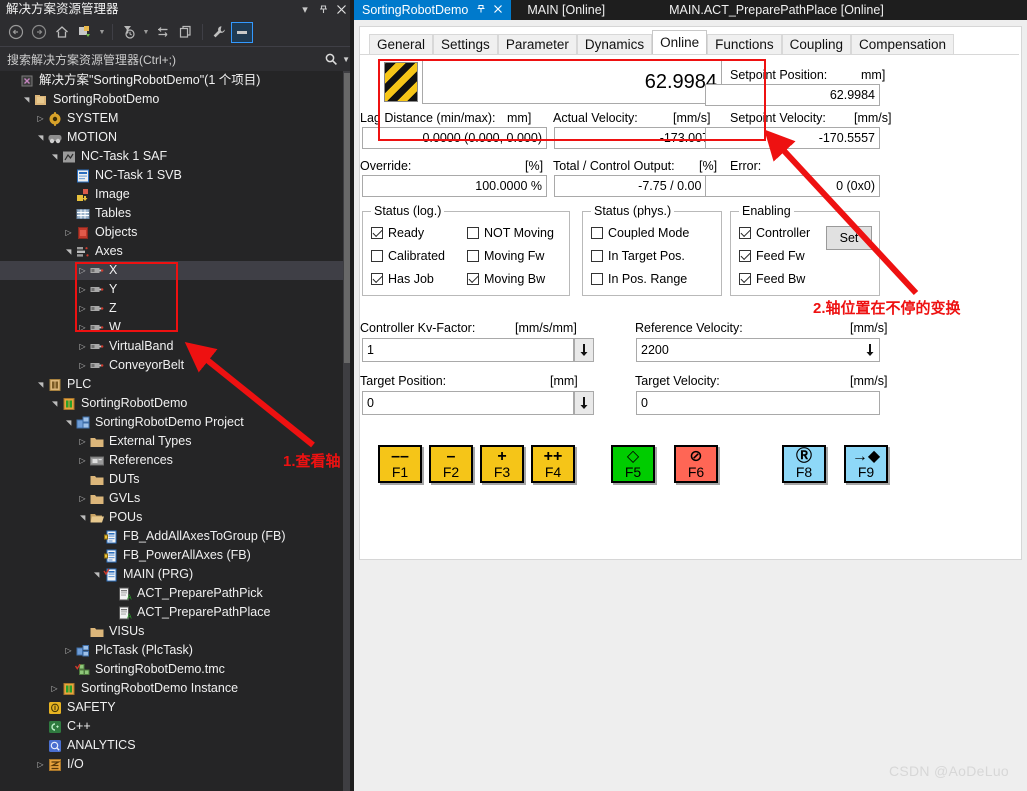 This screenshot has height=791, width=1027. Describe the element at coordinates (481, 10) in the screenshot. I see `pin-icon` at that location.